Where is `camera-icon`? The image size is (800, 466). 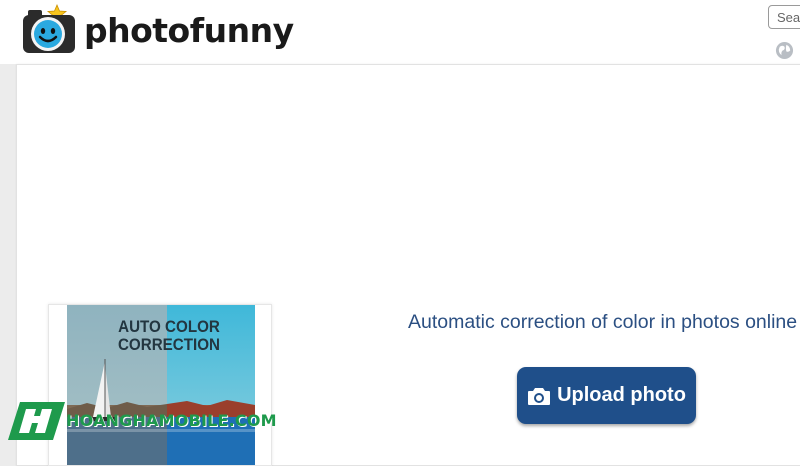
camera-icon is located at coordinates (539, 396).